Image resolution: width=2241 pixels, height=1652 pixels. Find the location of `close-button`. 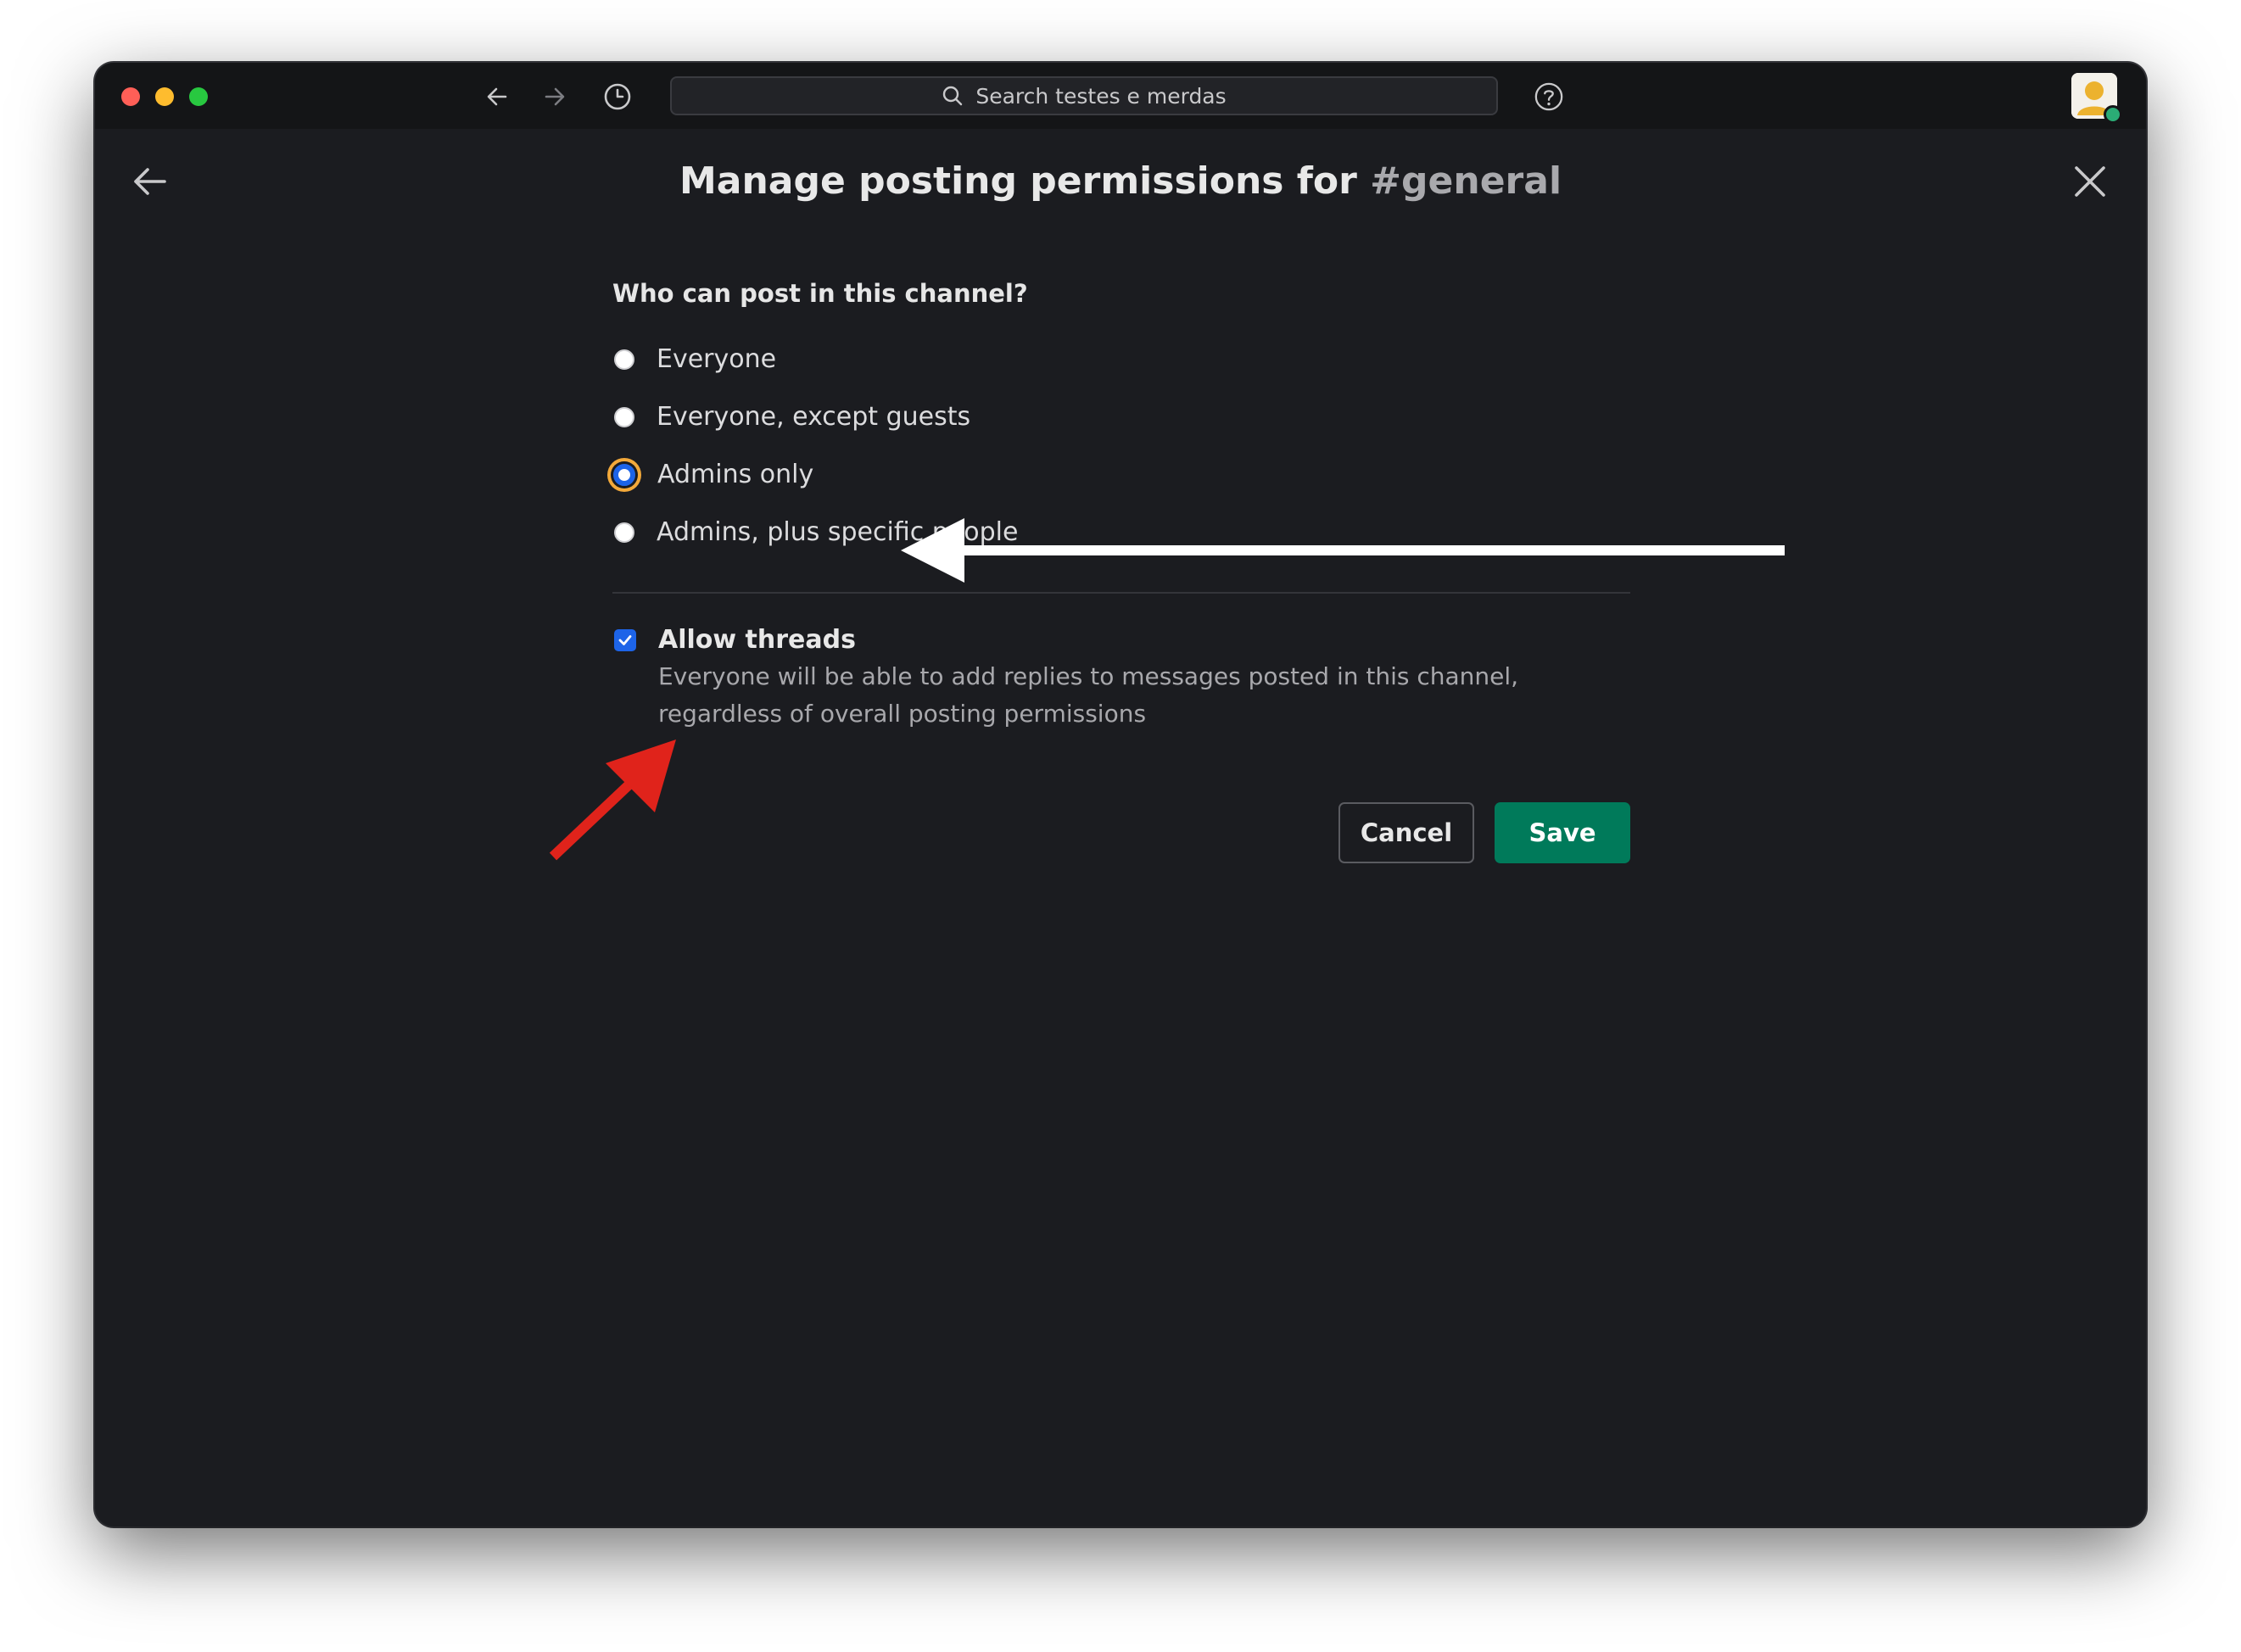

close-button is located at coordinates (2090, 182).